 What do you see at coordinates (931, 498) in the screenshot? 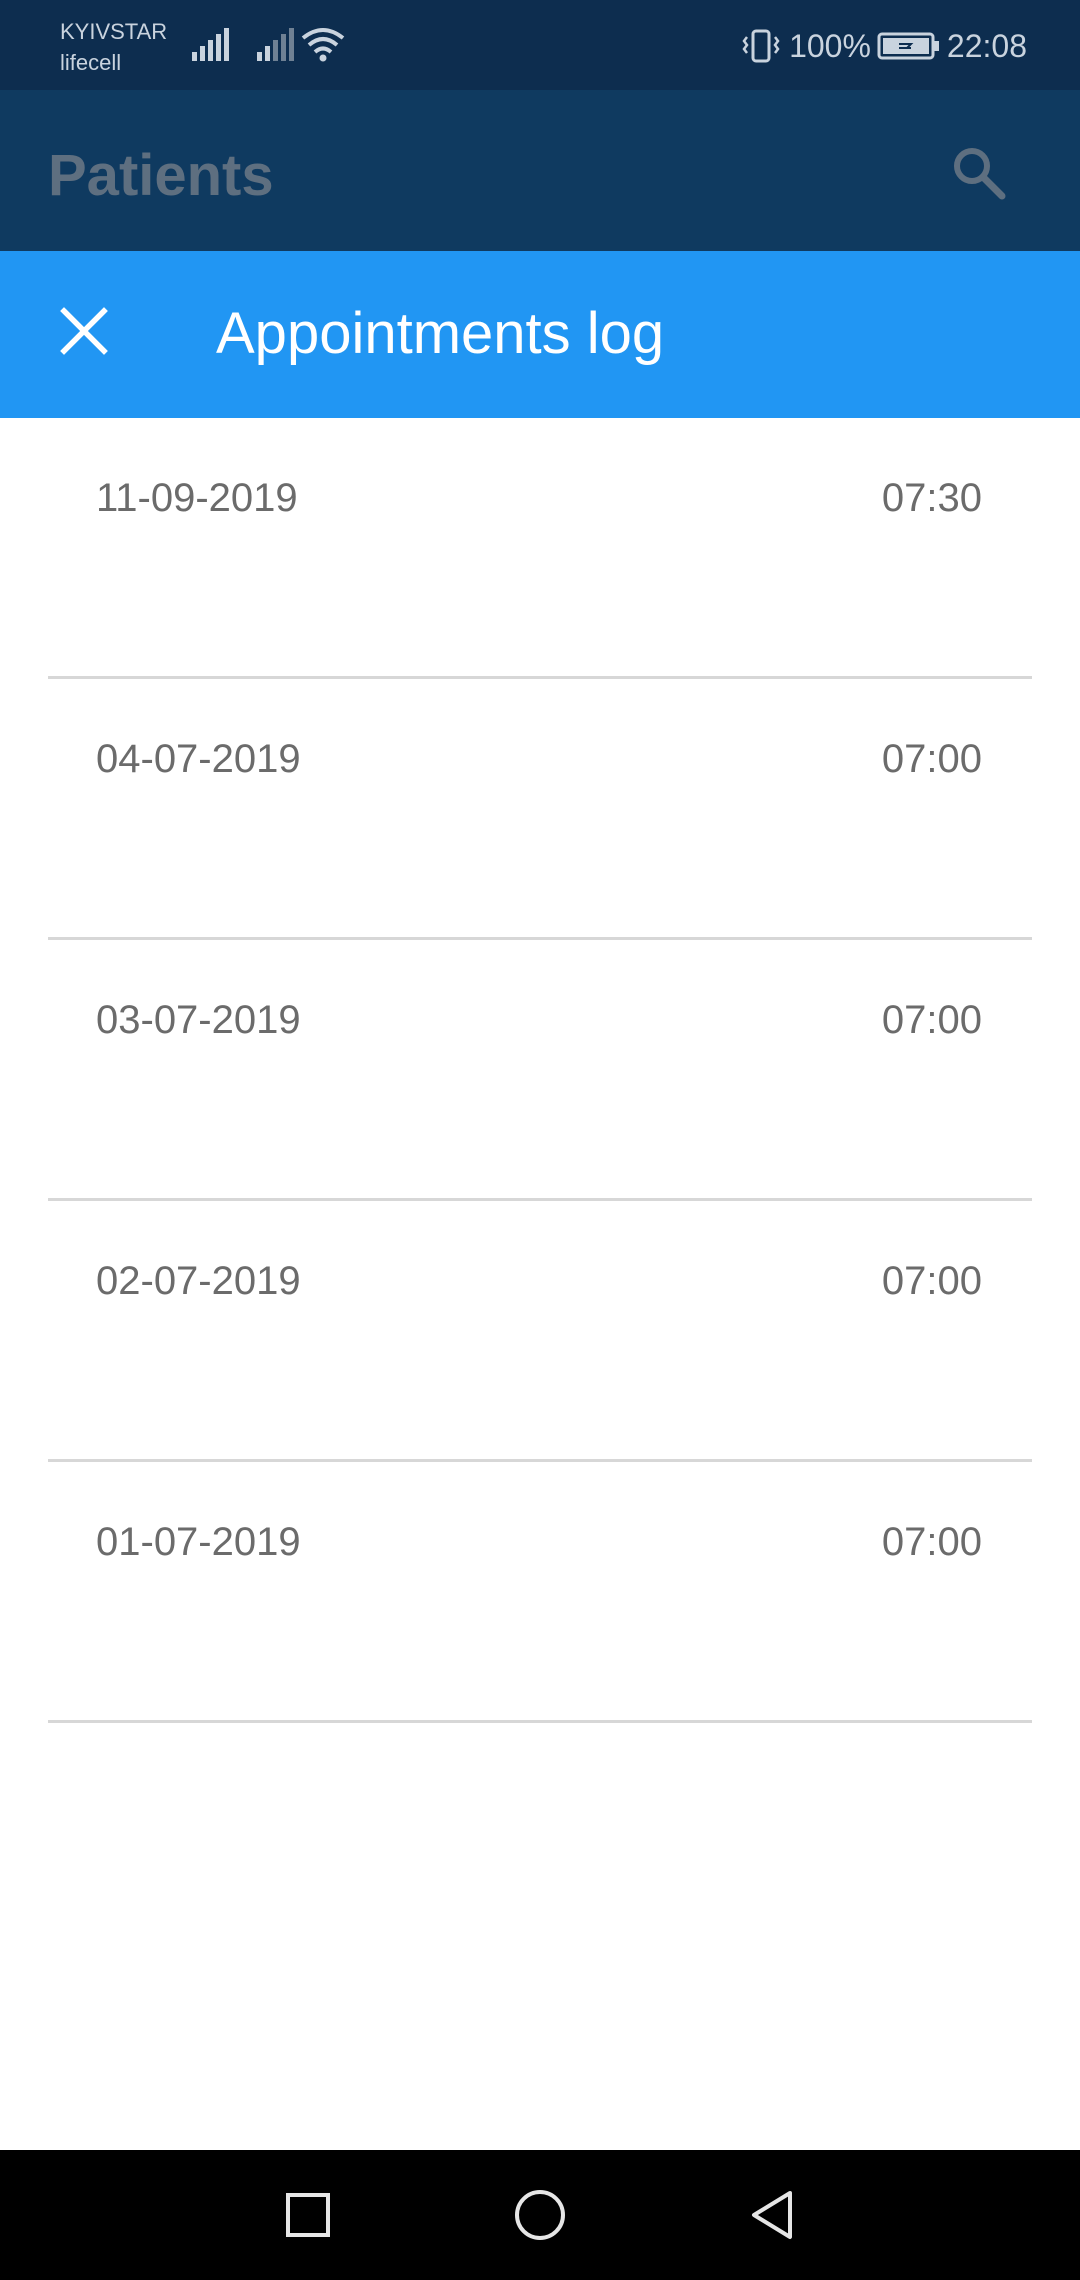
I see `appointment-time: 07:30` at bounding box center [931, 498].